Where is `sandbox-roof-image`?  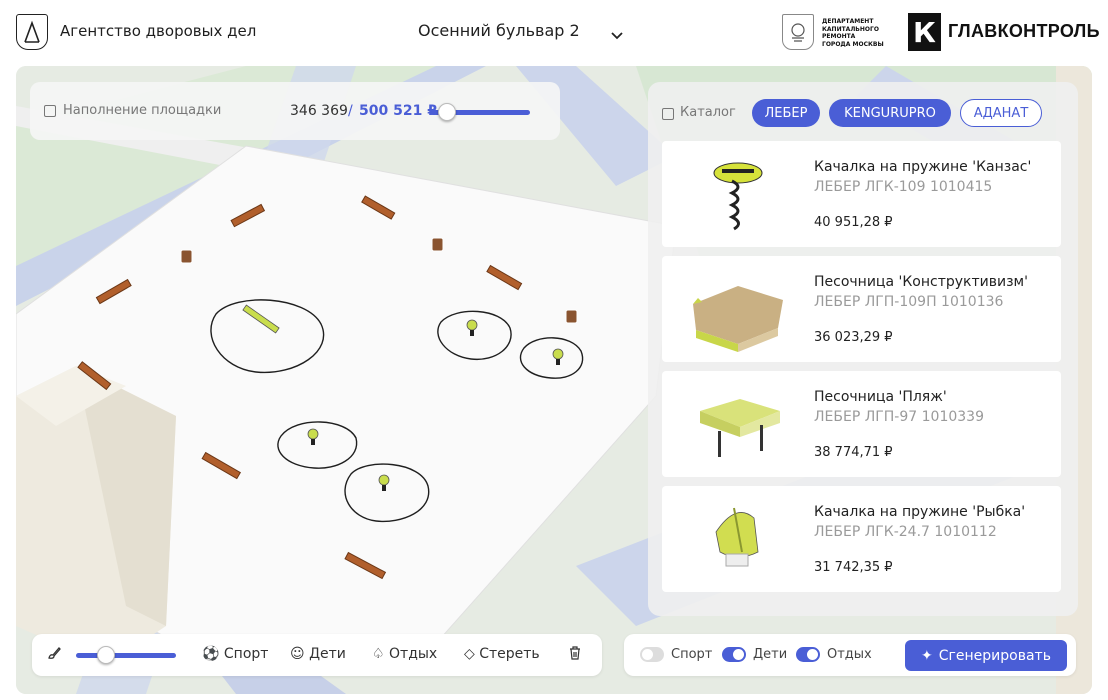 sandbox-roof-image is located at coordinates (738, 424).